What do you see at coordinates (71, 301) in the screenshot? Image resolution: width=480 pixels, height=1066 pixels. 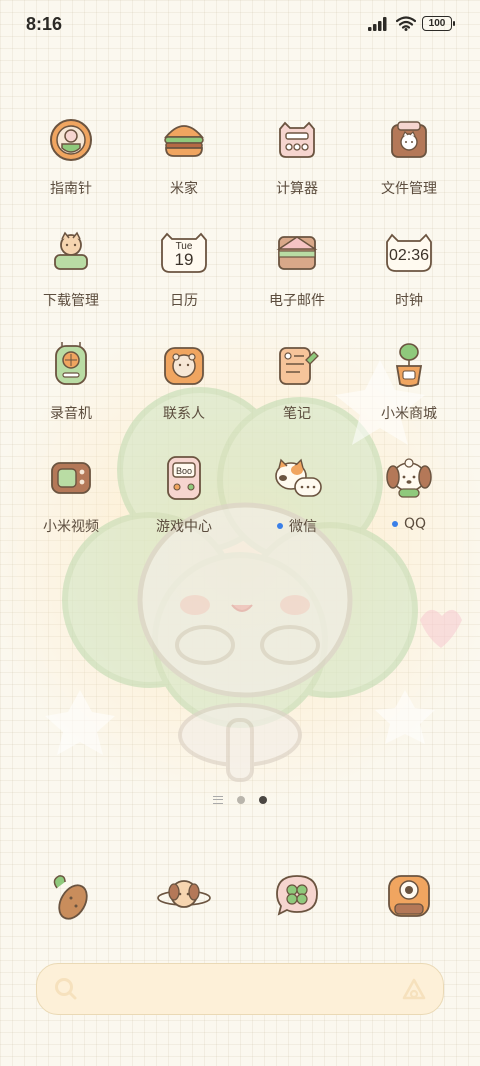 I see `app-label: 下载管理` at bounding box center [71, 301].